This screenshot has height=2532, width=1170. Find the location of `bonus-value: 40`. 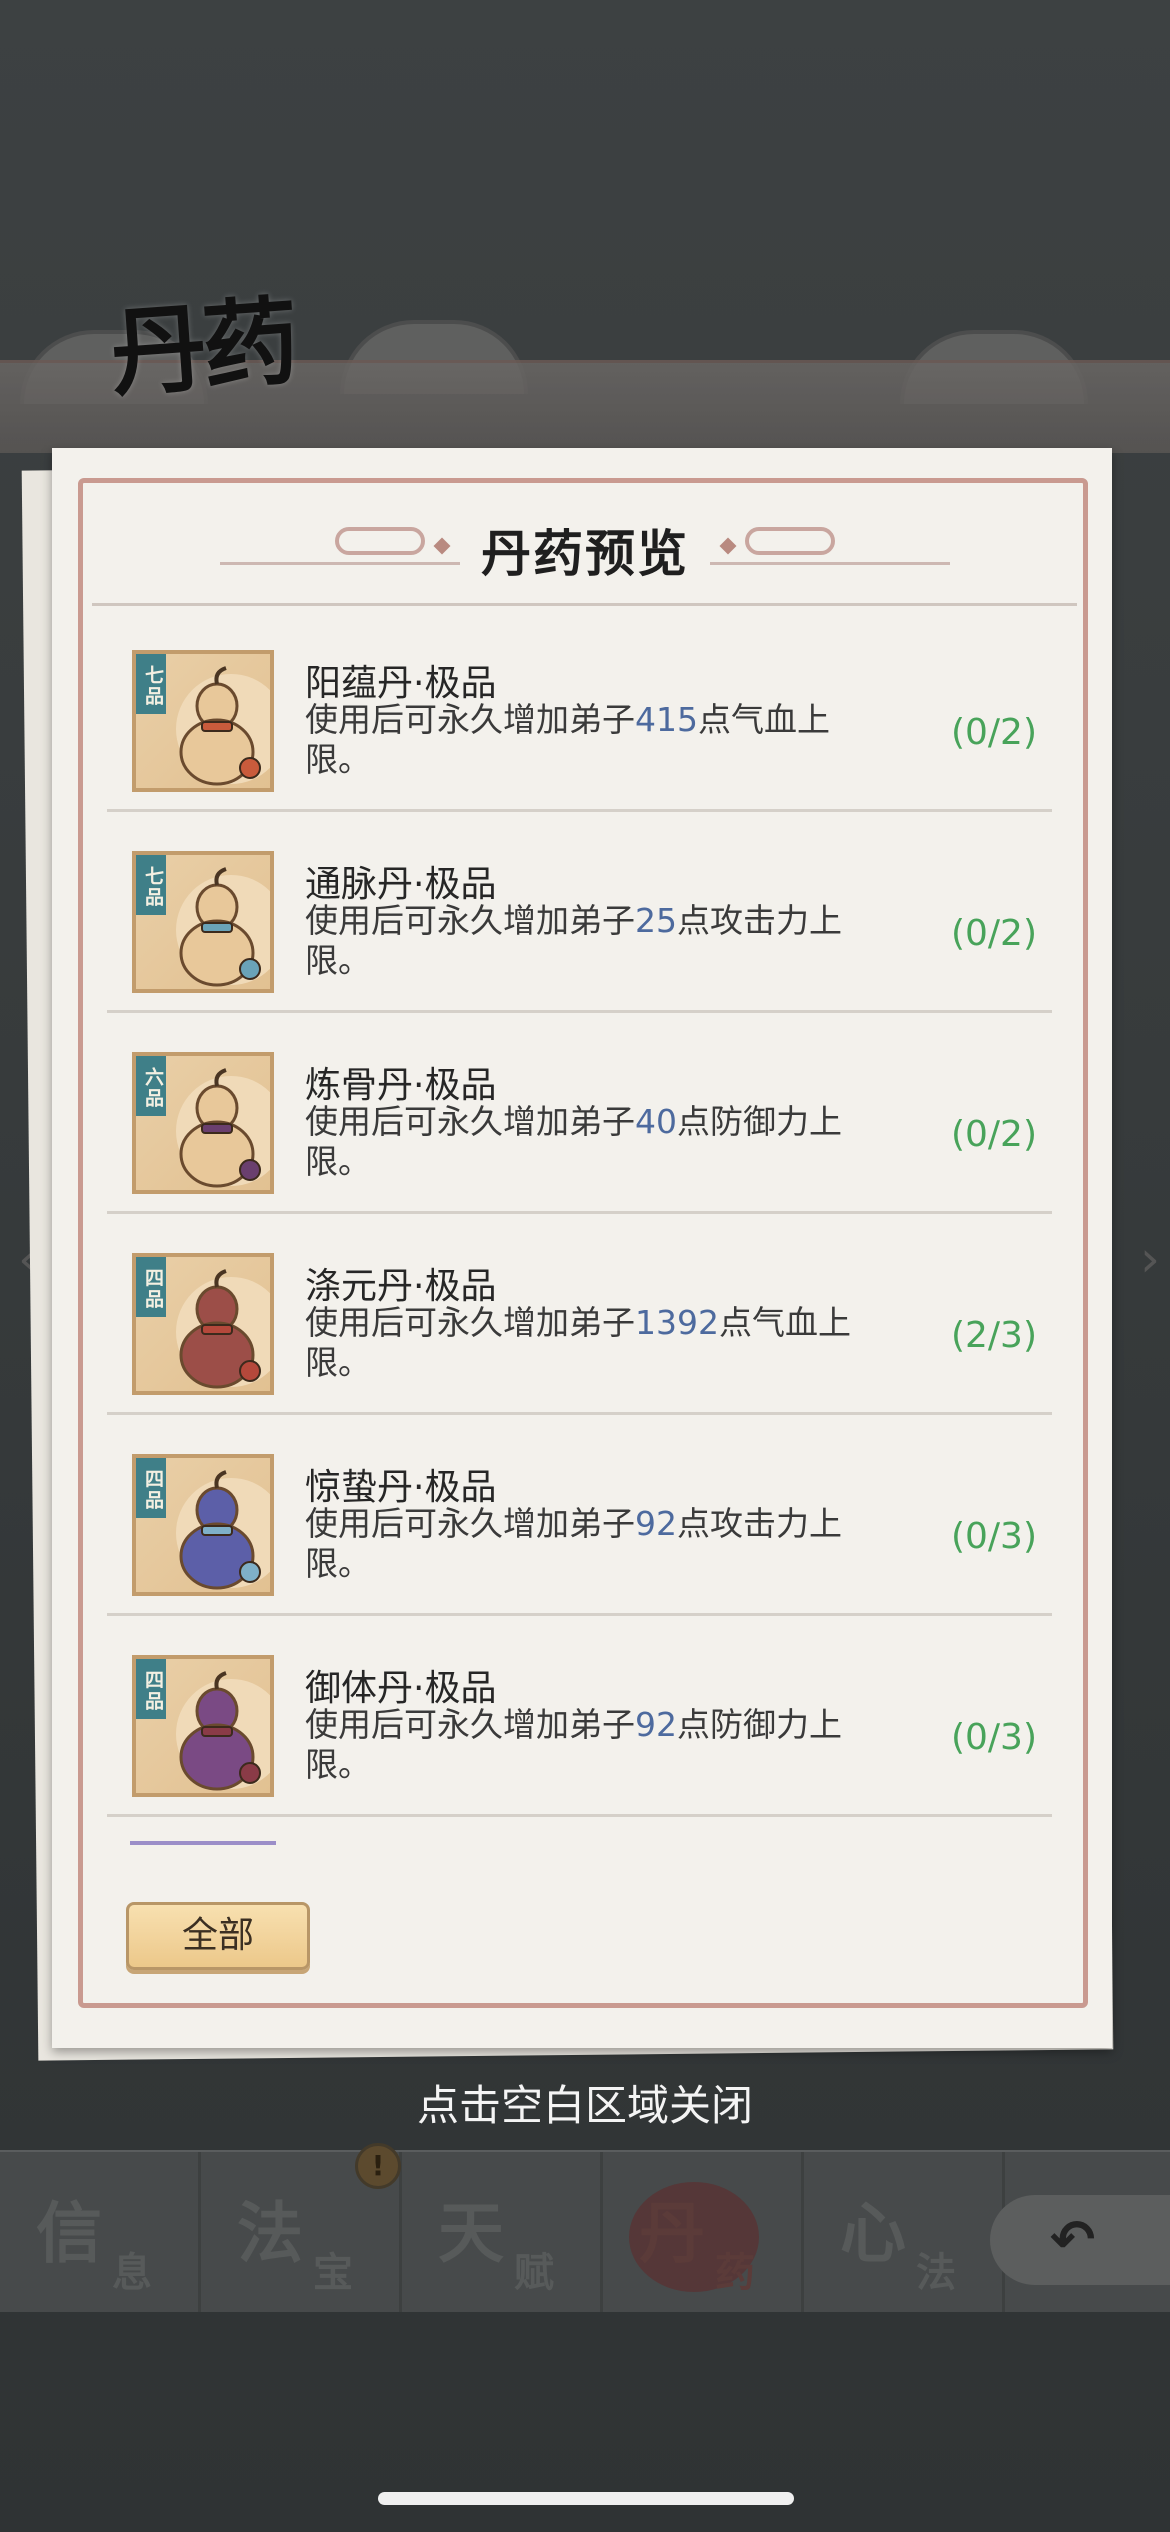

bonus-value: 40 is located at coordinates (656, 1121).